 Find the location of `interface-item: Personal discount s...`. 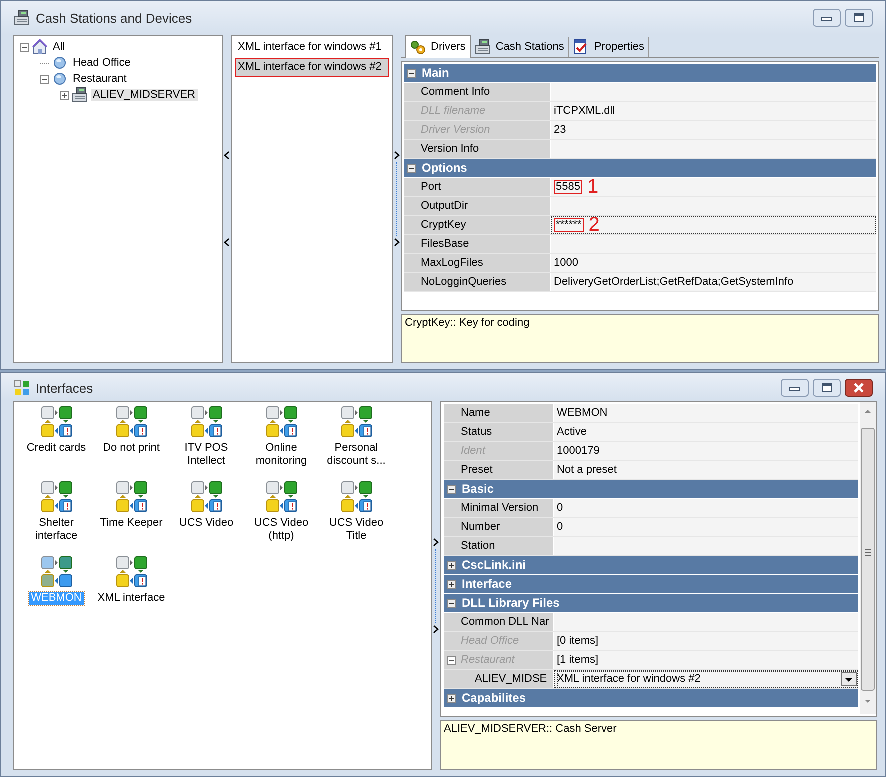

interface-item: Personal discount s... is located at coordinates (356, 455).